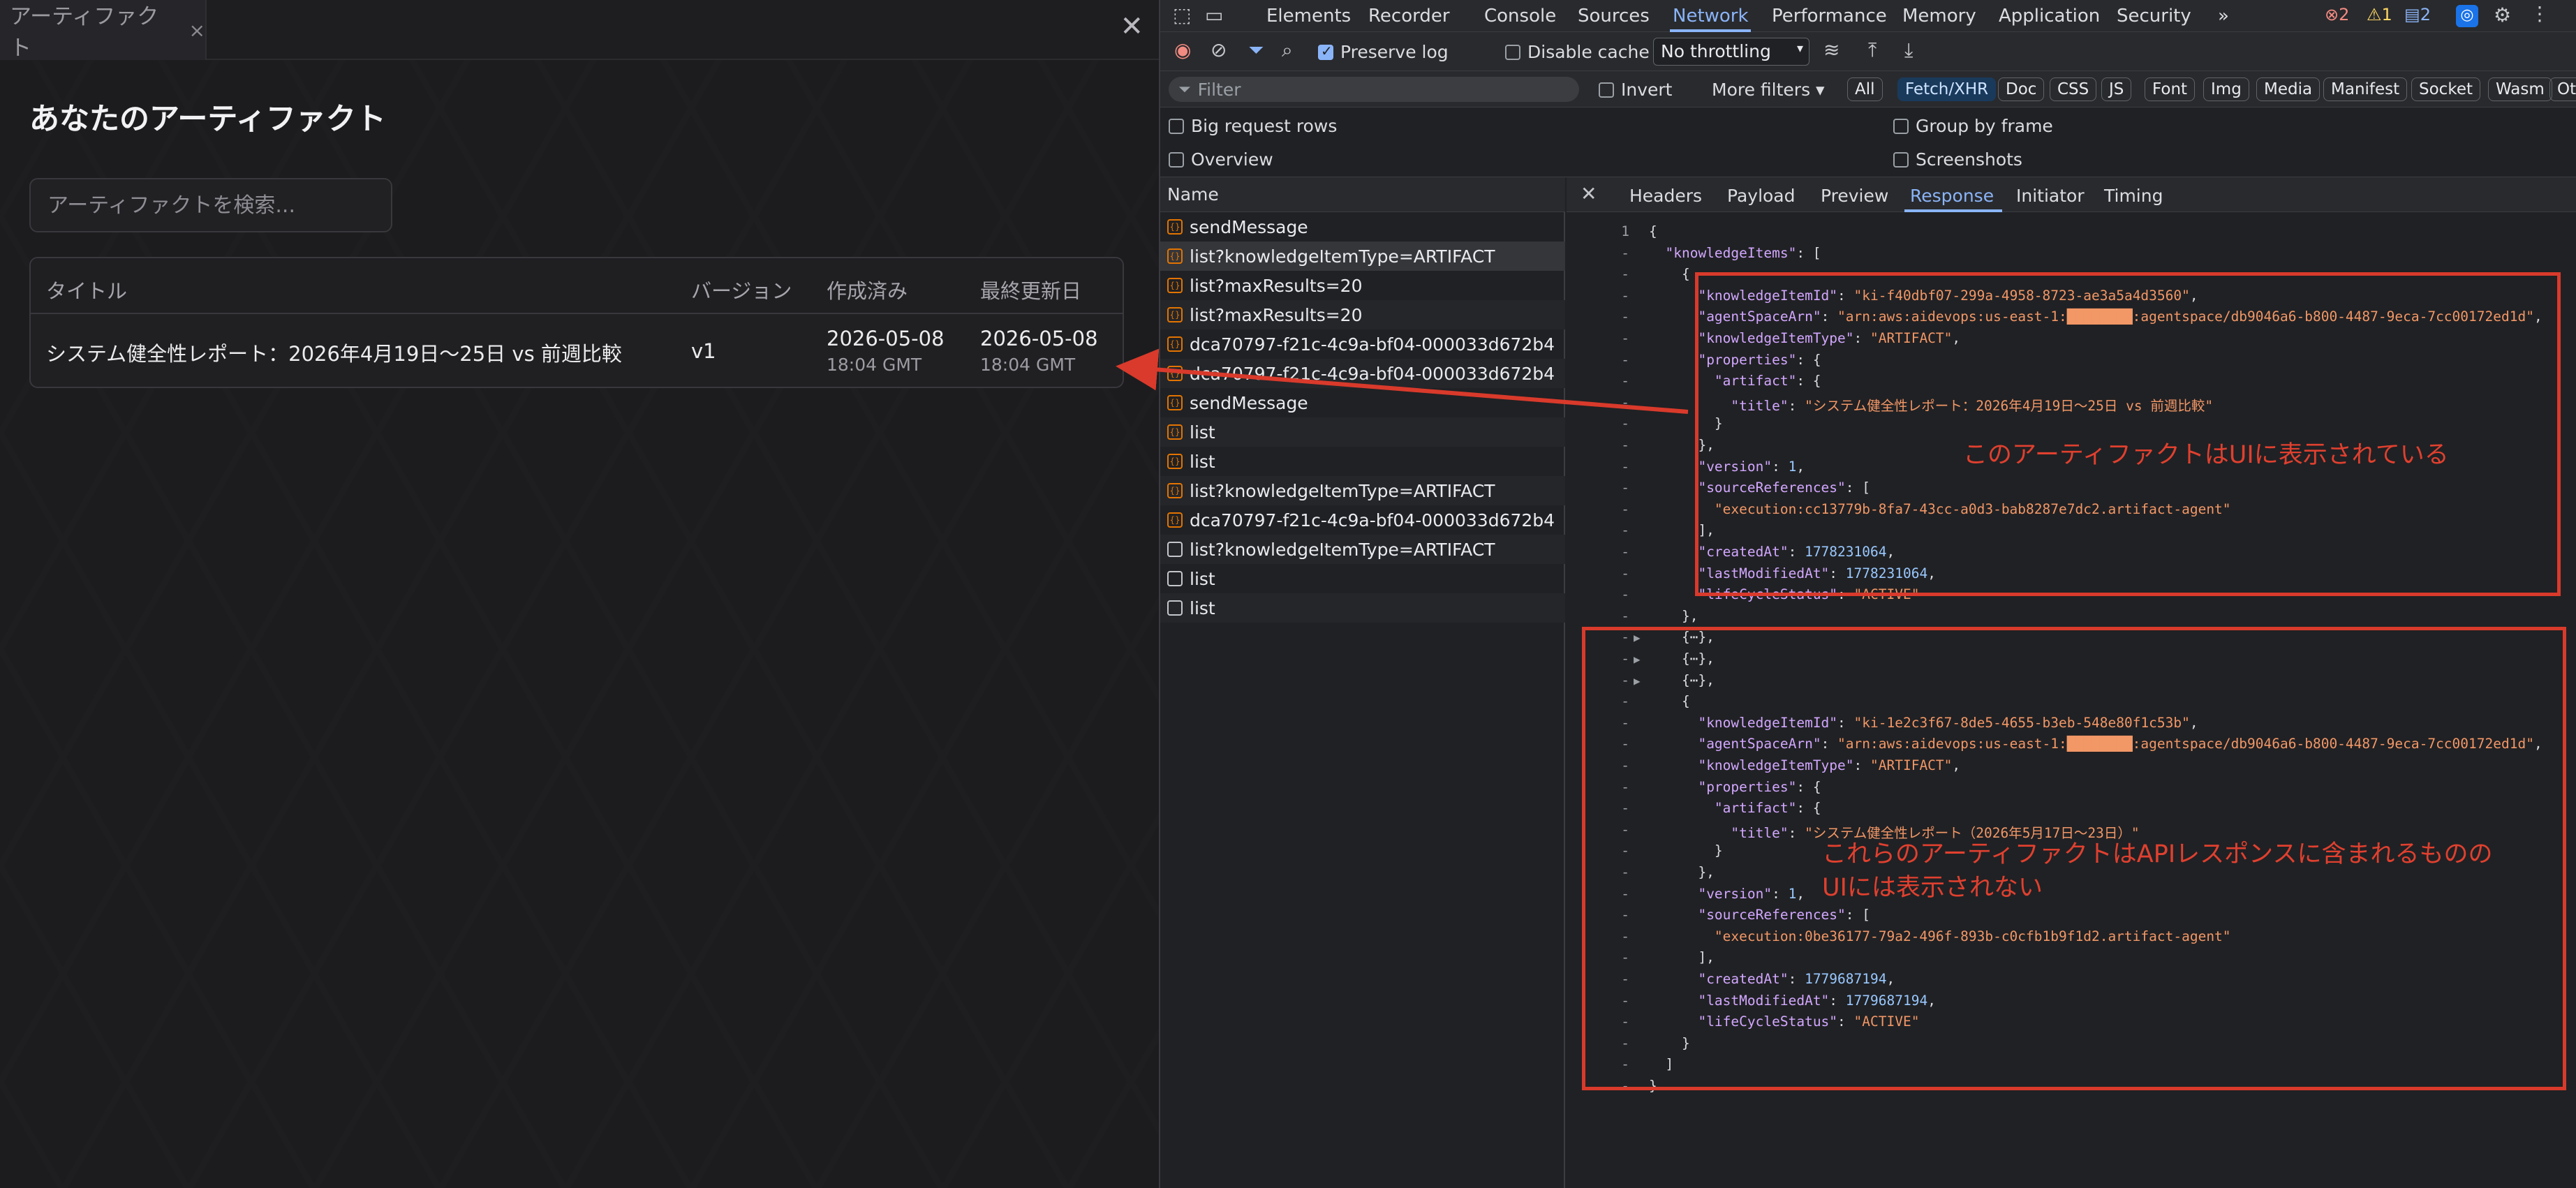 The image size is (2576, 1188). What do you see at coordinates (1768, 90) in the screenshot?
I see `more-filters-button: More filters ▾` at bounding box center [1768, 90].